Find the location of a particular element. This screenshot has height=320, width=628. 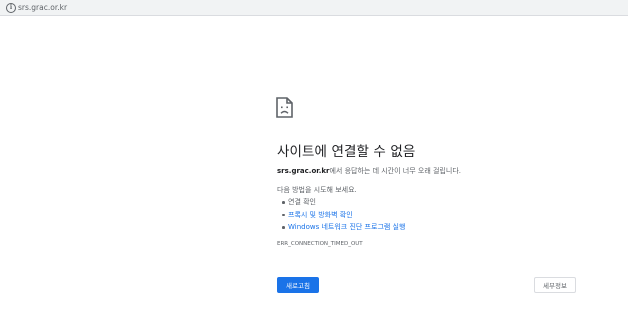

sad-page-icon is located at coordinates (284, 107).